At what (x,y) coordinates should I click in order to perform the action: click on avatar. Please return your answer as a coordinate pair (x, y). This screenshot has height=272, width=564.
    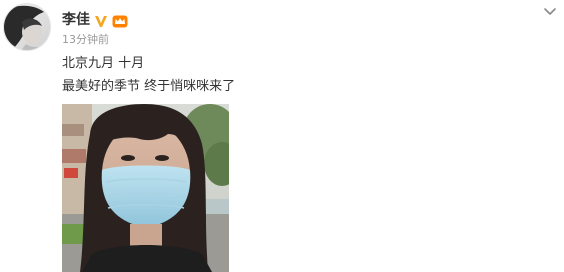
    Looking at the image, I should click on (27, 27).